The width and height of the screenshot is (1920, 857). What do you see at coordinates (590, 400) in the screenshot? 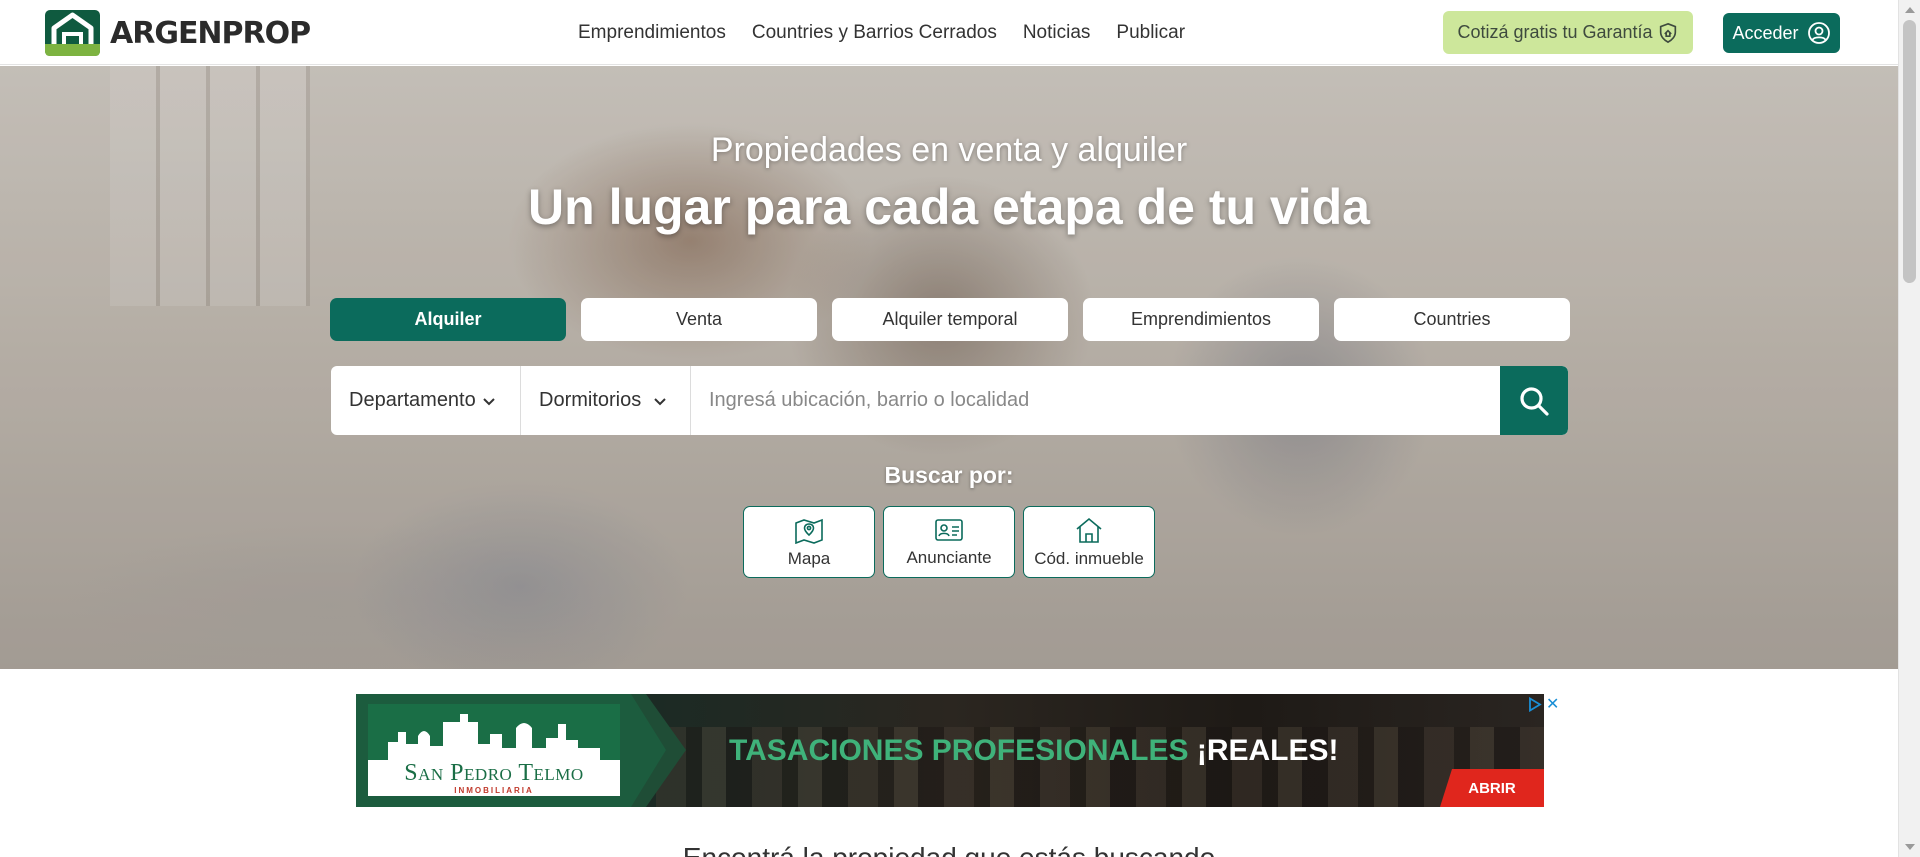
I see `bedrooms-value: Dormitorios` at bounding box center [590, 400].